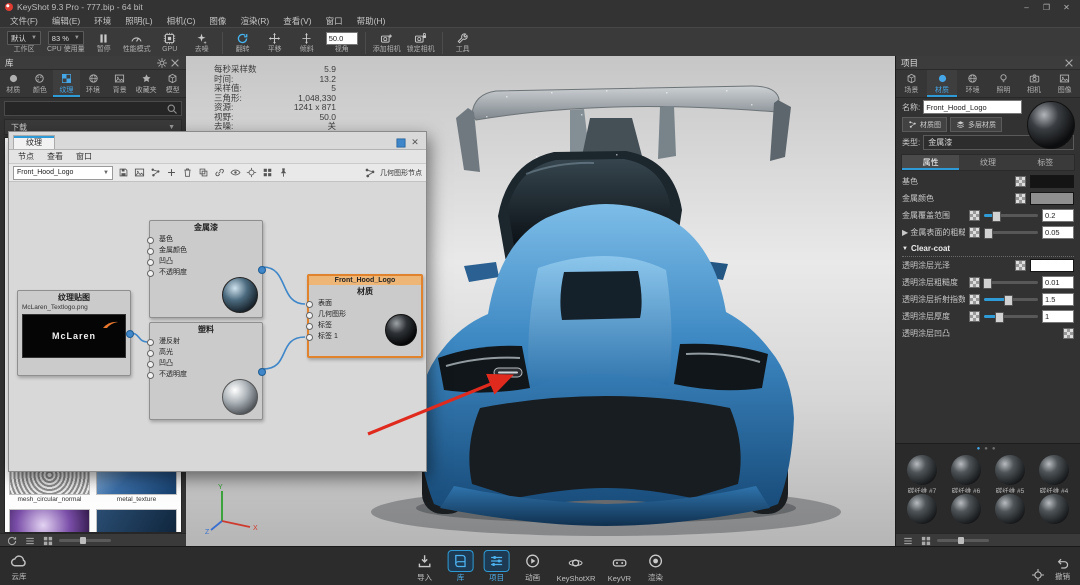  Describe the element at coordinates (987, 162) in the screenshot. I see `subtab-textures: 纹理` at that location.